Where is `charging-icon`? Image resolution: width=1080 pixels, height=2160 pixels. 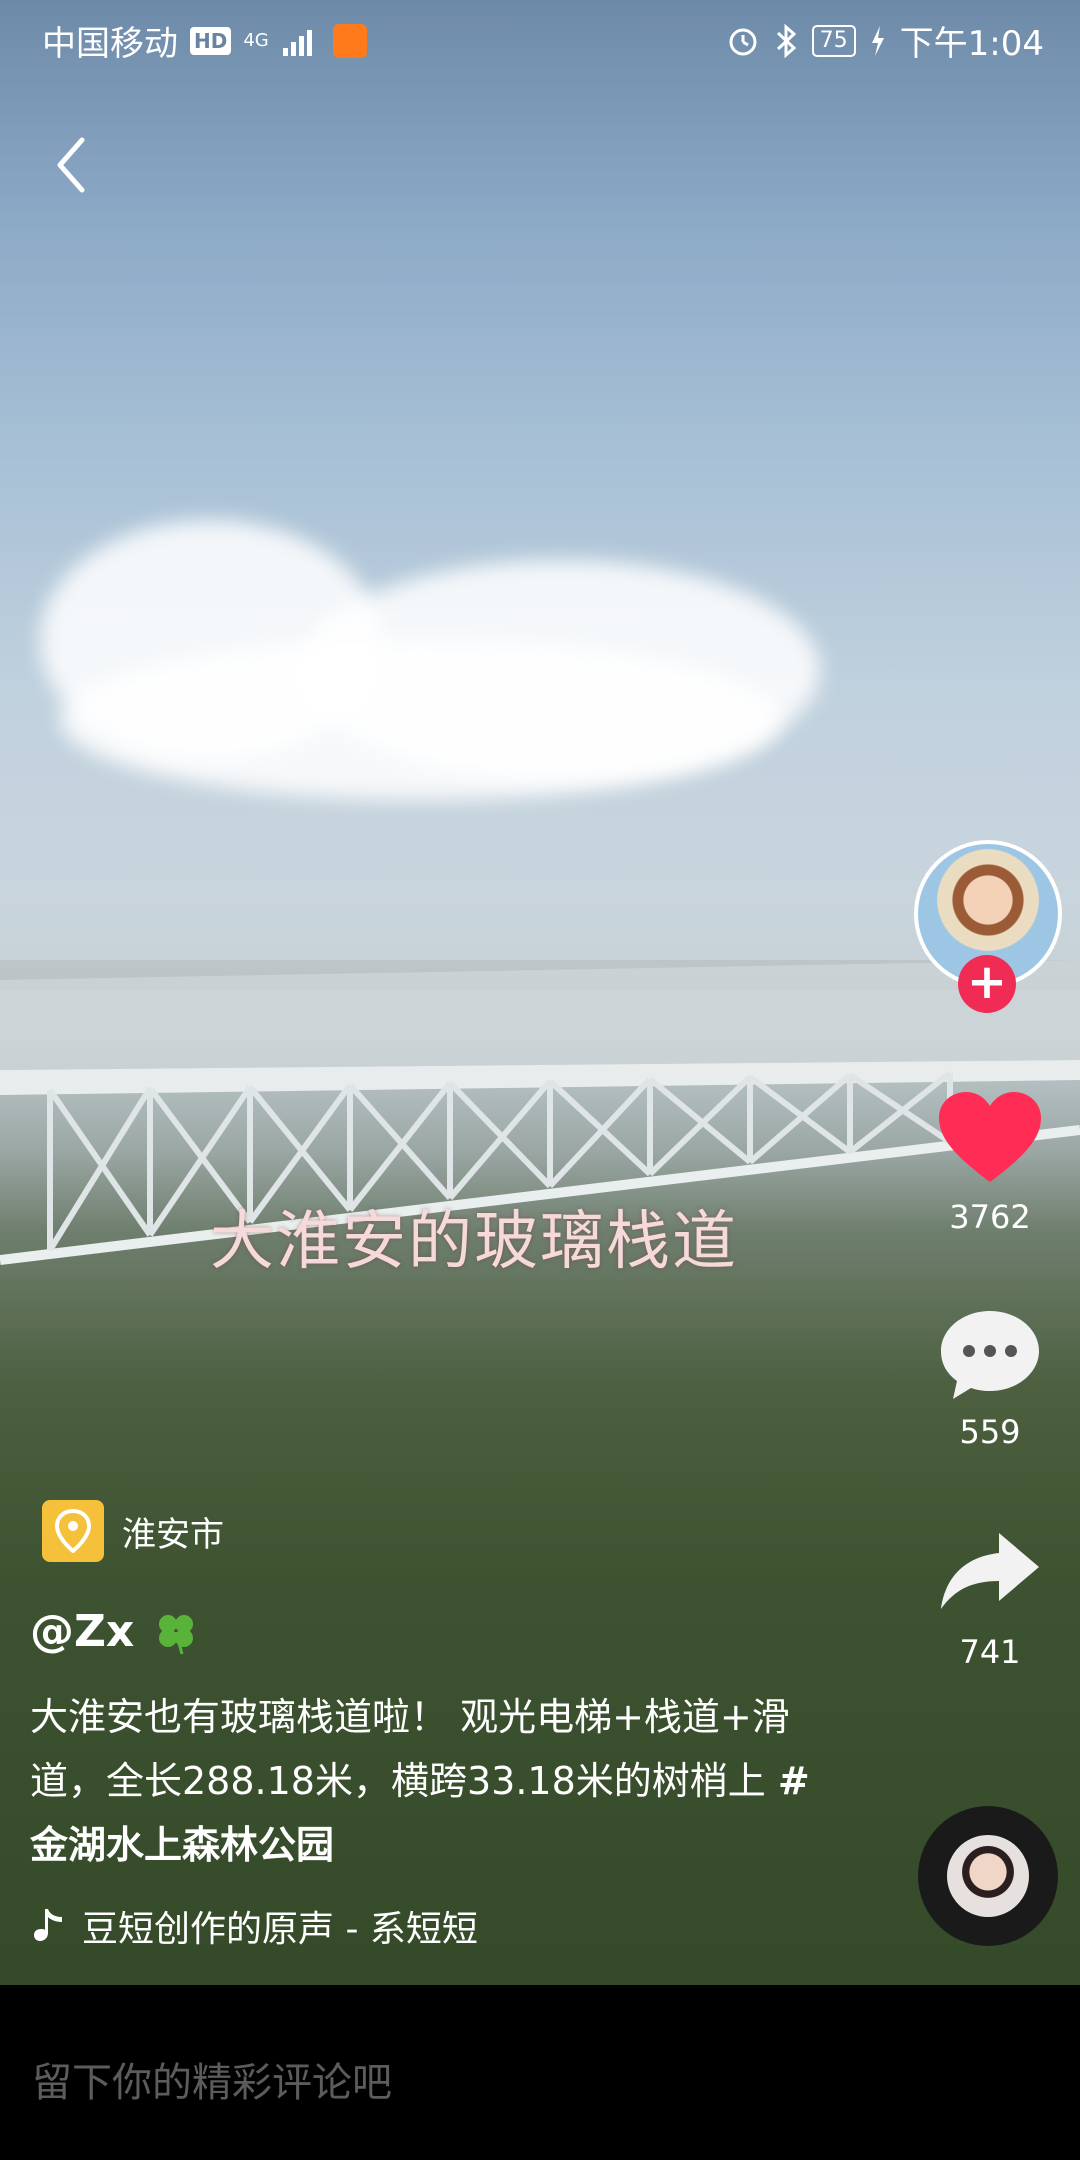
charging-icon is located at coordinates (877, 40).